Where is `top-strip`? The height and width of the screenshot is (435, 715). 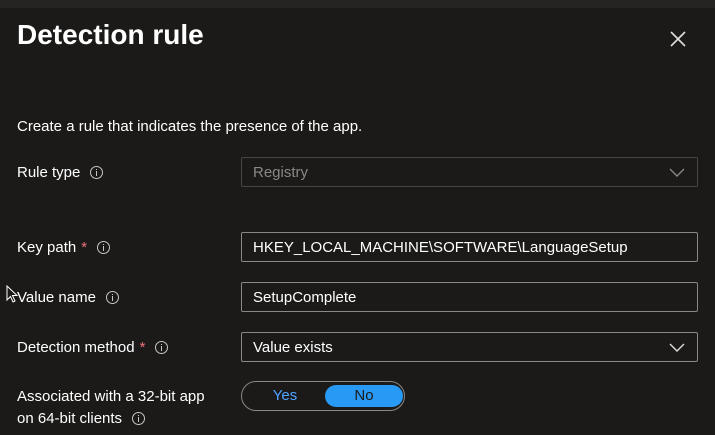
top-strip is located at coordinates (357, 4).